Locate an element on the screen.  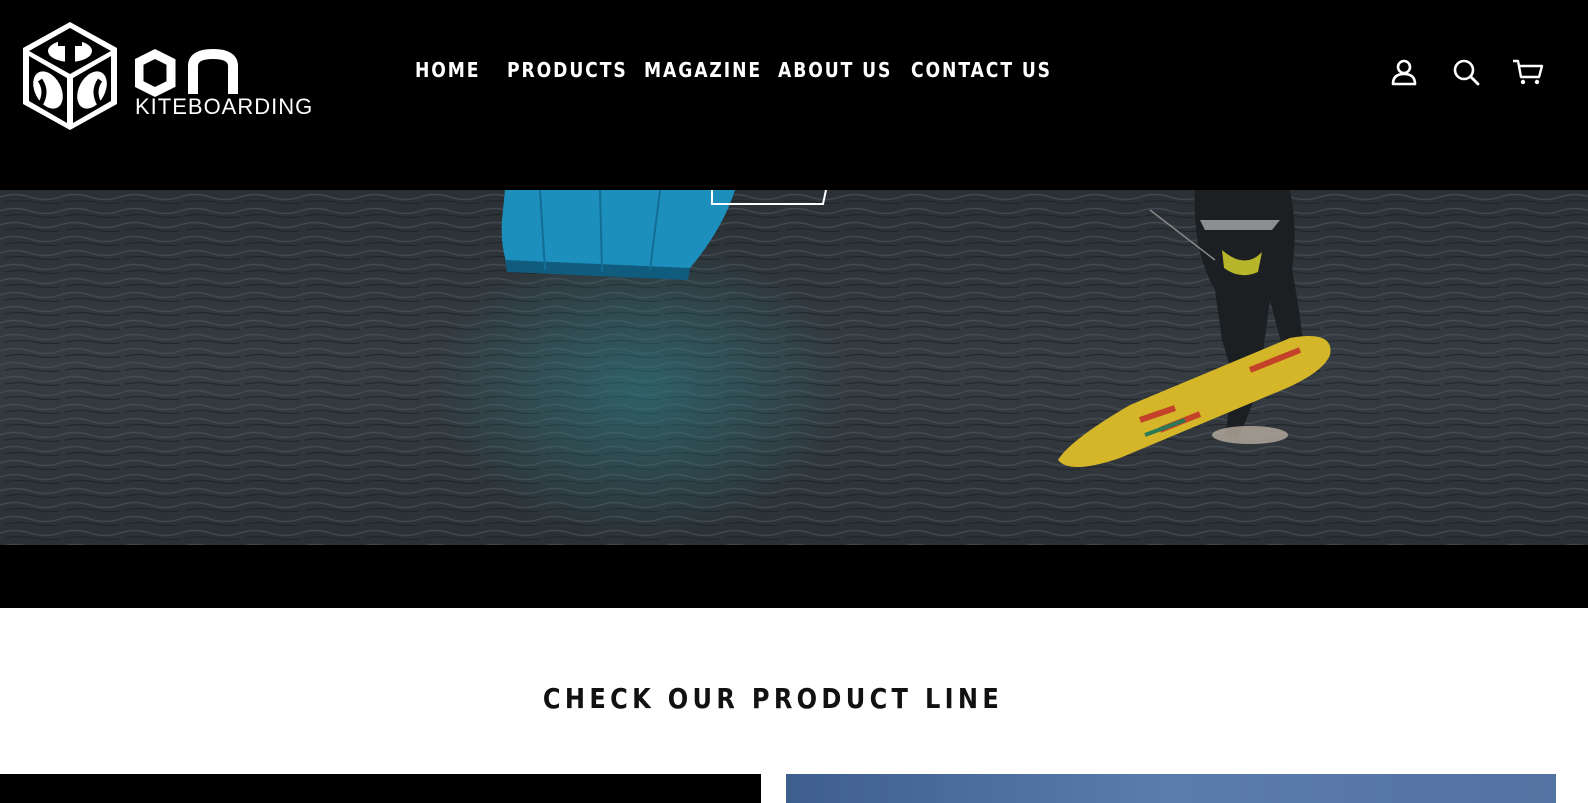
brand-subtext: KITEBOARDING is located at coordinates (224, 106).